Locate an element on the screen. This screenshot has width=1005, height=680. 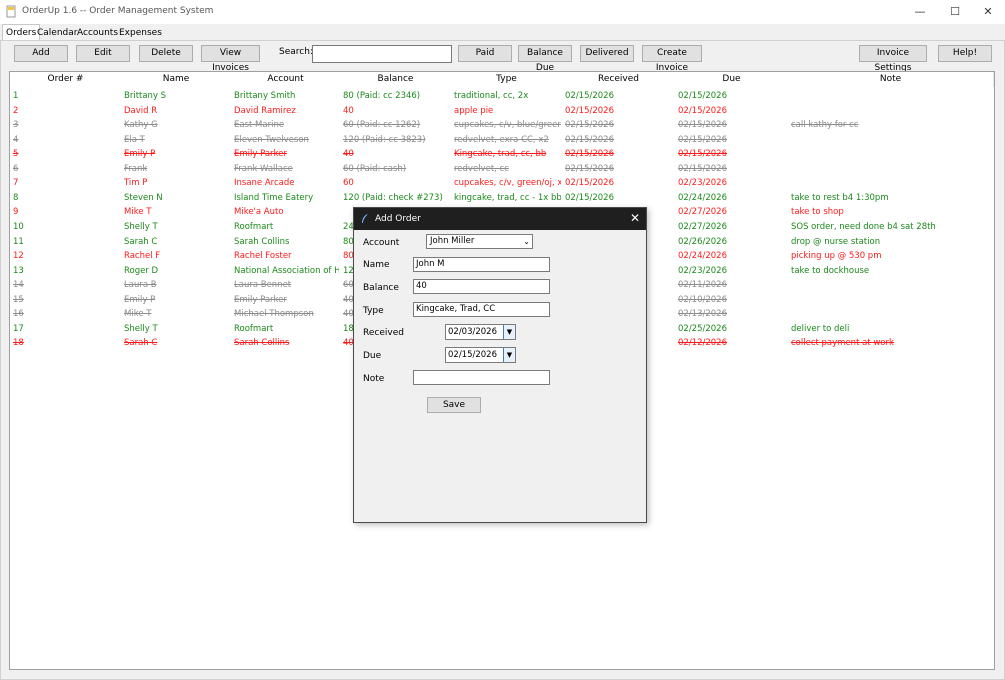
balance-due-button: Balance Due is located at coordinates (545, 59).